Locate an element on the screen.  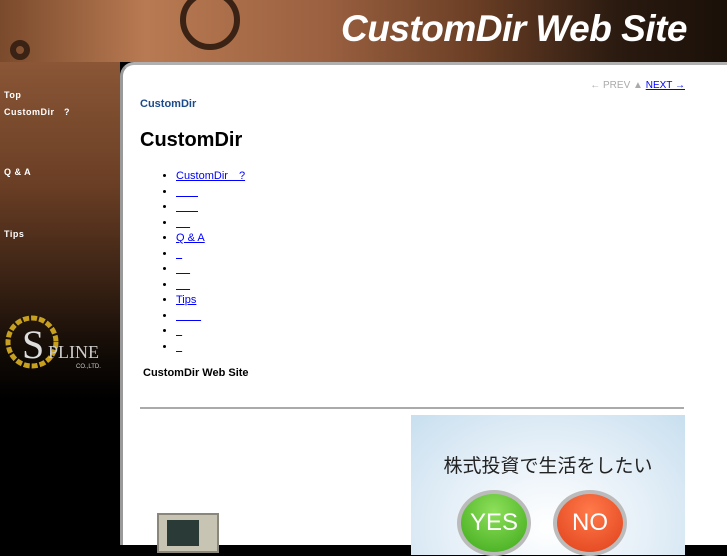
spline-logo: S PLINE CO.,LTD. is located at coordinates (53, 342).